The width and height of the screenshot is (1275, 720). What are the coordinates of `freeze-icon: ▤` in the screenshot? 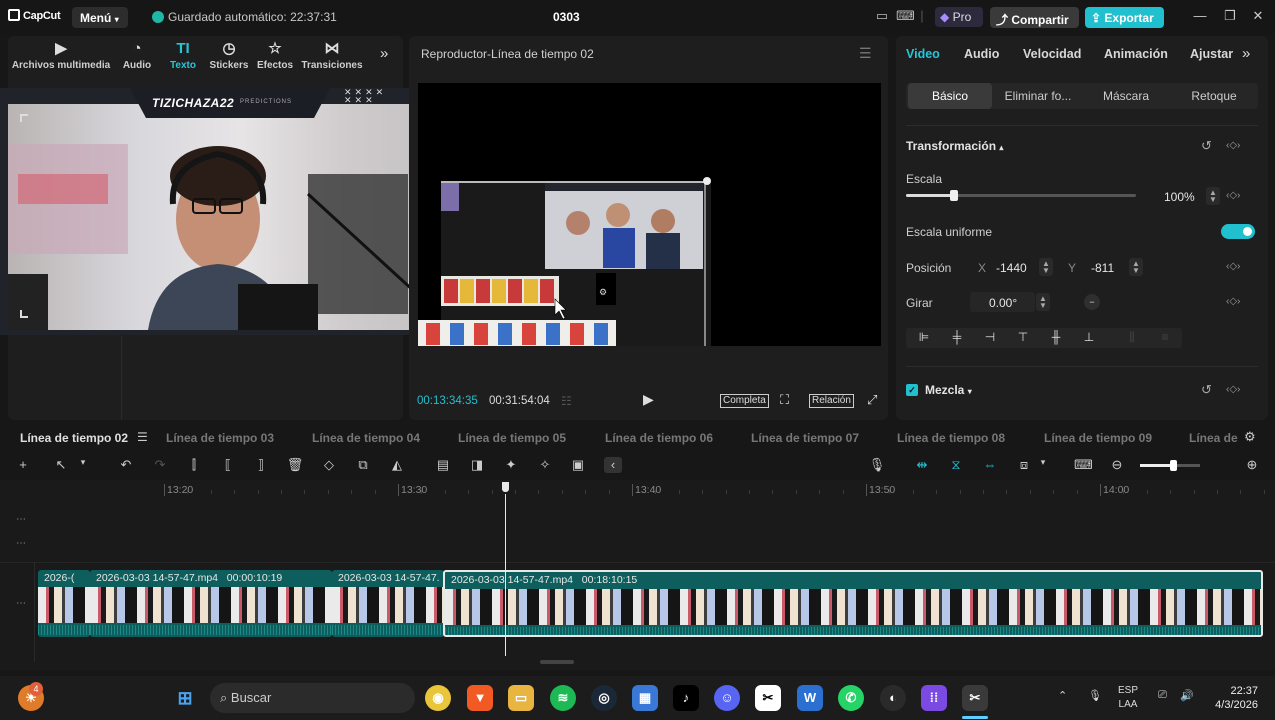 It's located at (443, 465).